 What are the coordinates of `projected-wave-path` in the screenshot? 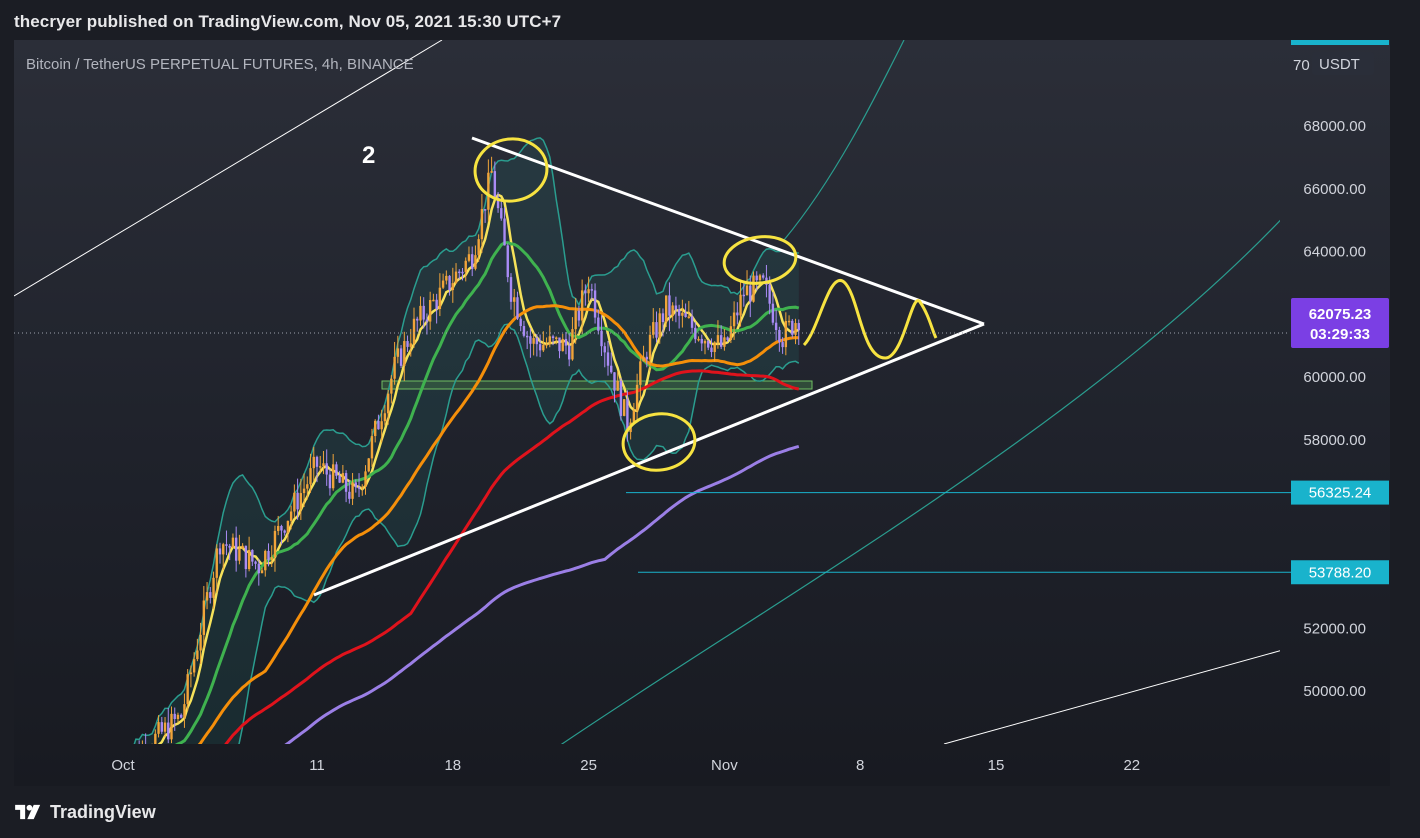 It's located at (870, 319).